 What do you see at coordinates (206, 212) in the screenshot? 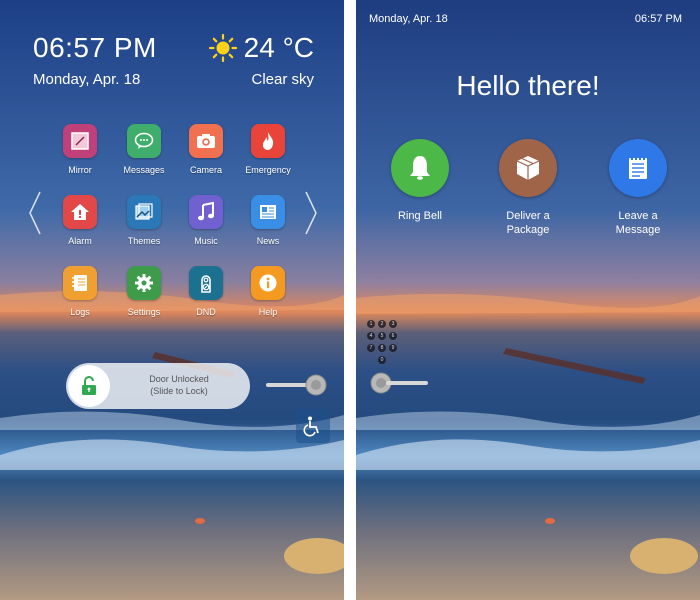
I see `music-icon` at bounding box center [206, 212].